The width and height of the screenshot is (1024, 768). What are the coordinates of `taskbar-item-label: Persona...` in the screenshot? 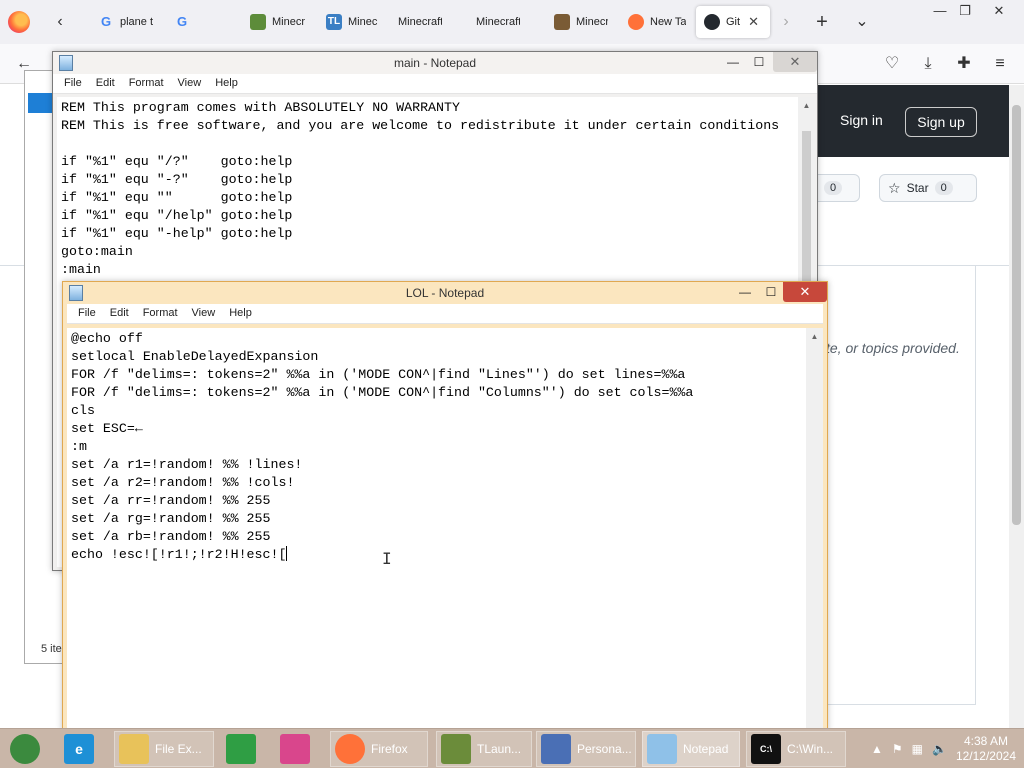 It's located at (604, 749).